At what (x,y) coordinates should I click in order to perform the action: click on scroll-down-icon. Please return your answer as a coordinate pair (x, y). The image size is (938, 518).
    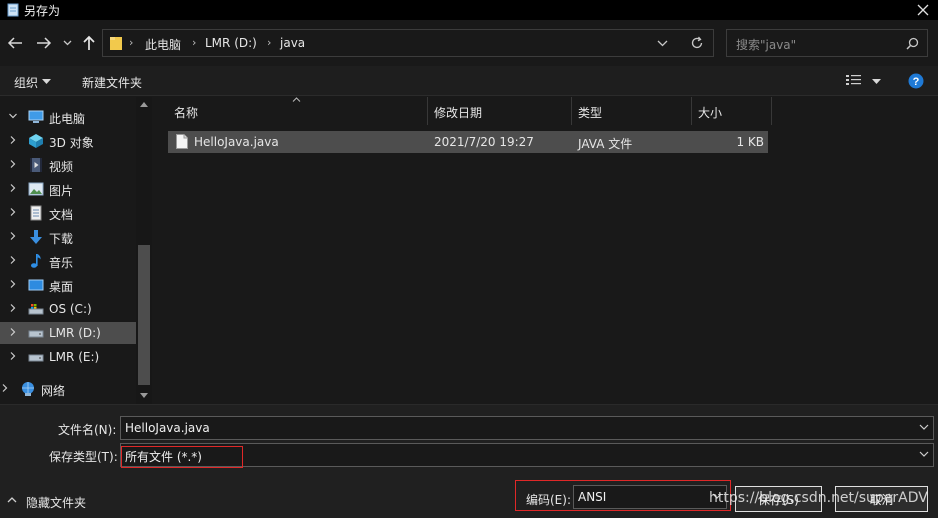
    Looking at the image, I should click on (144, 395).